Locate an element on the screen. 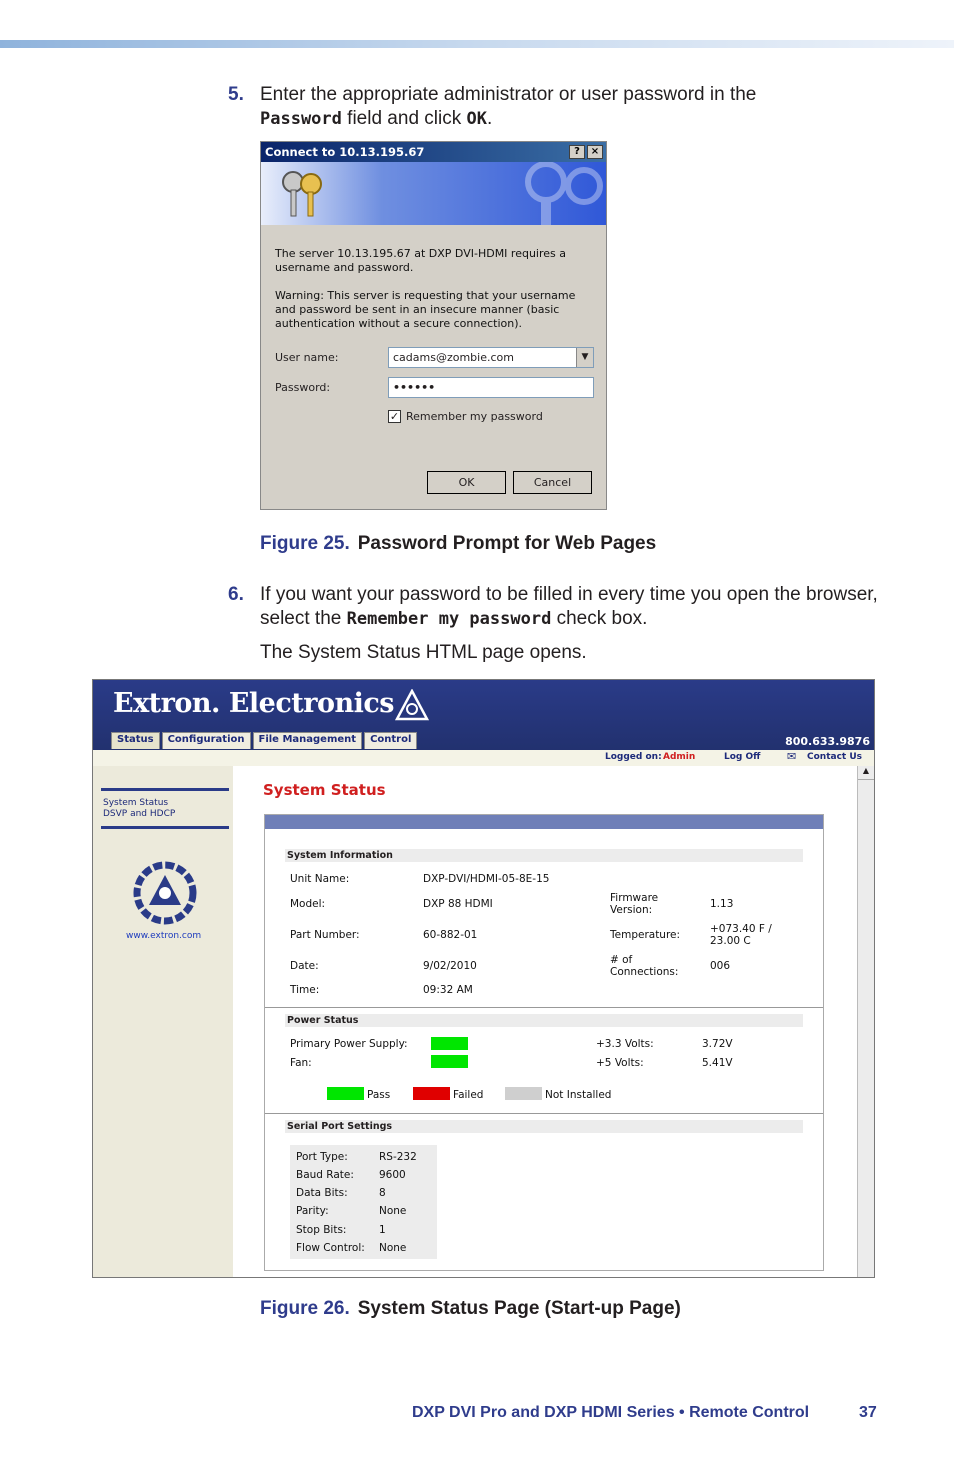 The image size is (954, 1475). page-number: 37 is located at coordinates (868, 1412).